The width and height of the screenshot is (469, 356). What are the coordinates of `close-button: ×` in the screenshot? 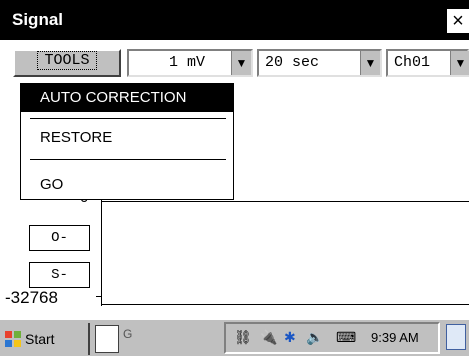 It's located at (458, 21).